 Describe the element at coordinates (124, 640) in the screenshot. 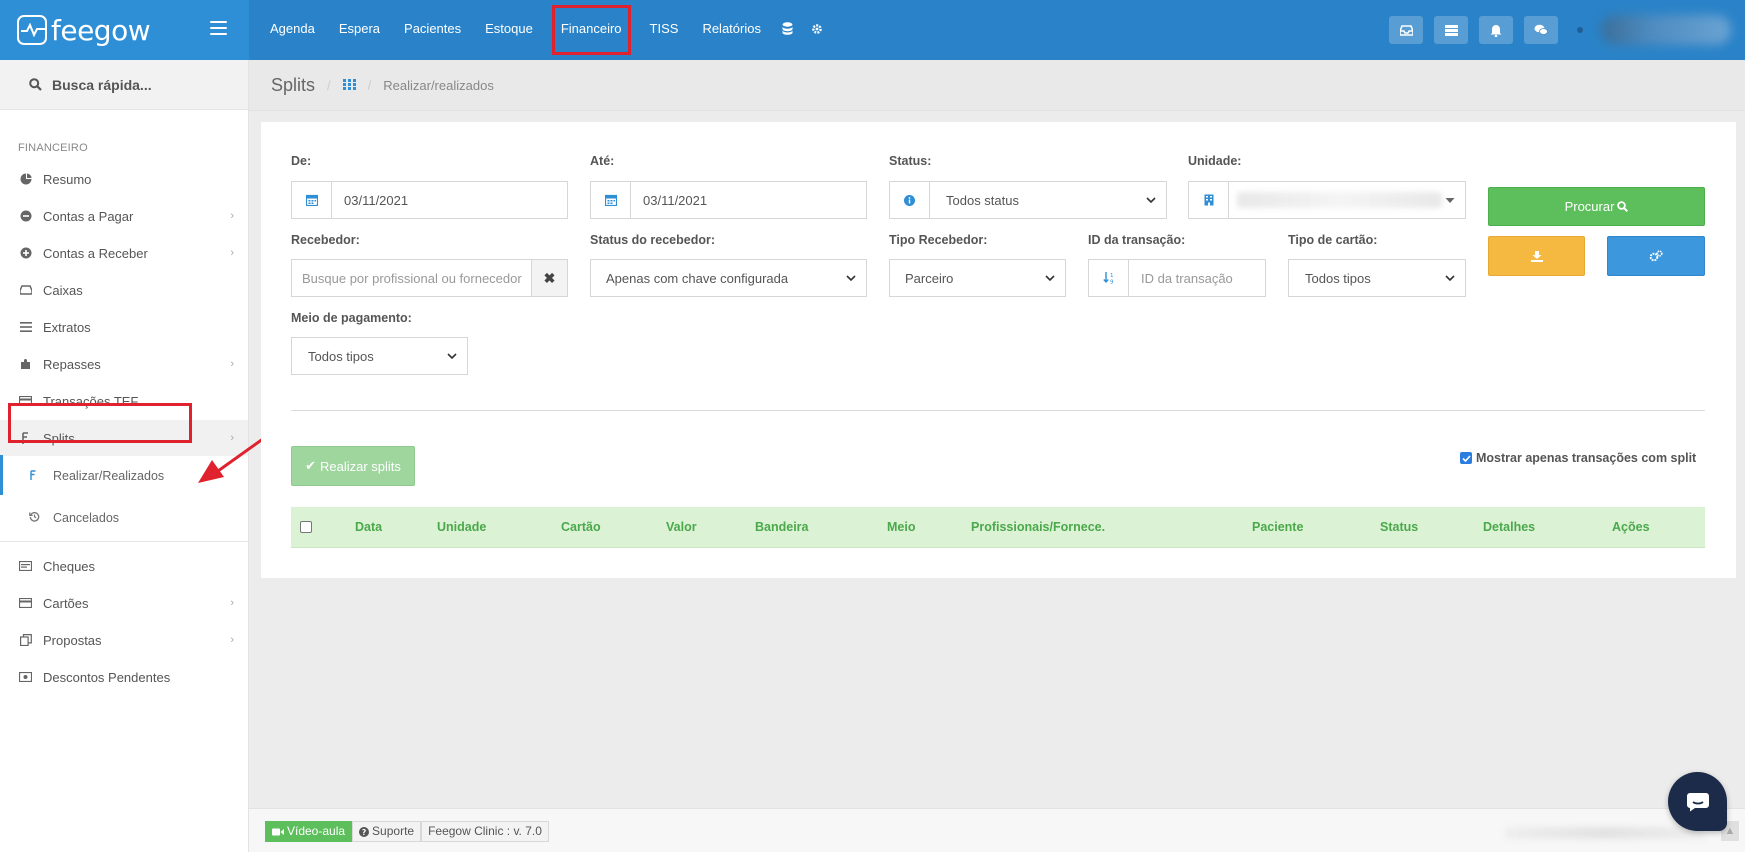

I see `sidebar-item-propostas: Propostas ›` at that location.